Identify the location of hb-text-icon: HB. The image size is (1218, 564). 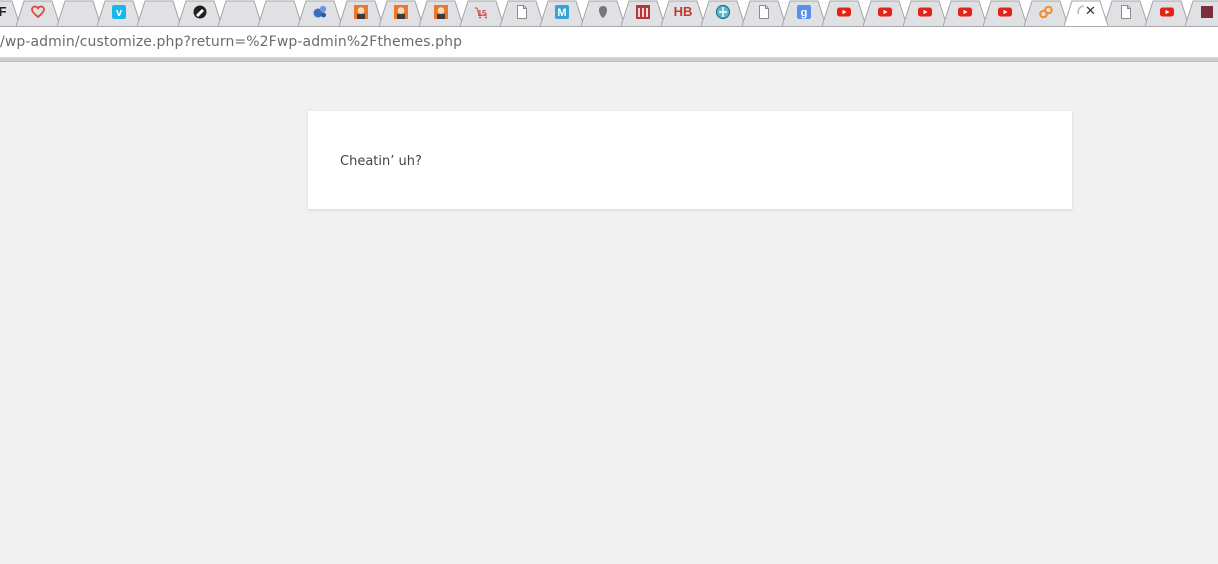
(683, 12).